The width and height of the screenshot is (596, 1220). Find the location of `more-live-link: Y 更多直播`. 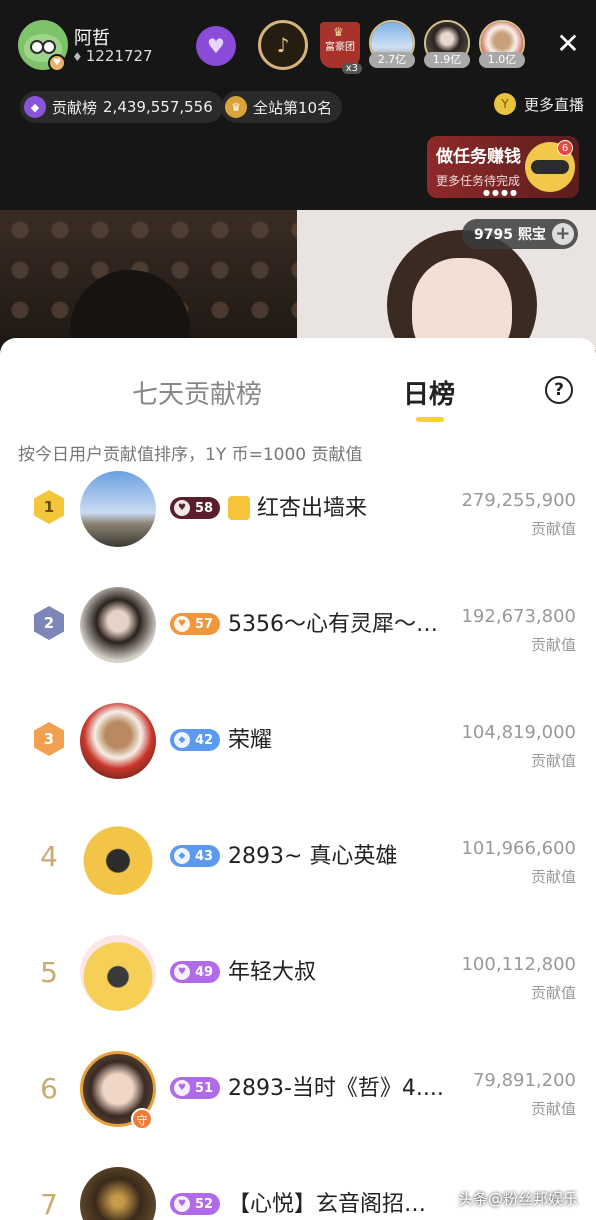

more-live-link: Y 更多直播 is located at coordinates (539, 104).